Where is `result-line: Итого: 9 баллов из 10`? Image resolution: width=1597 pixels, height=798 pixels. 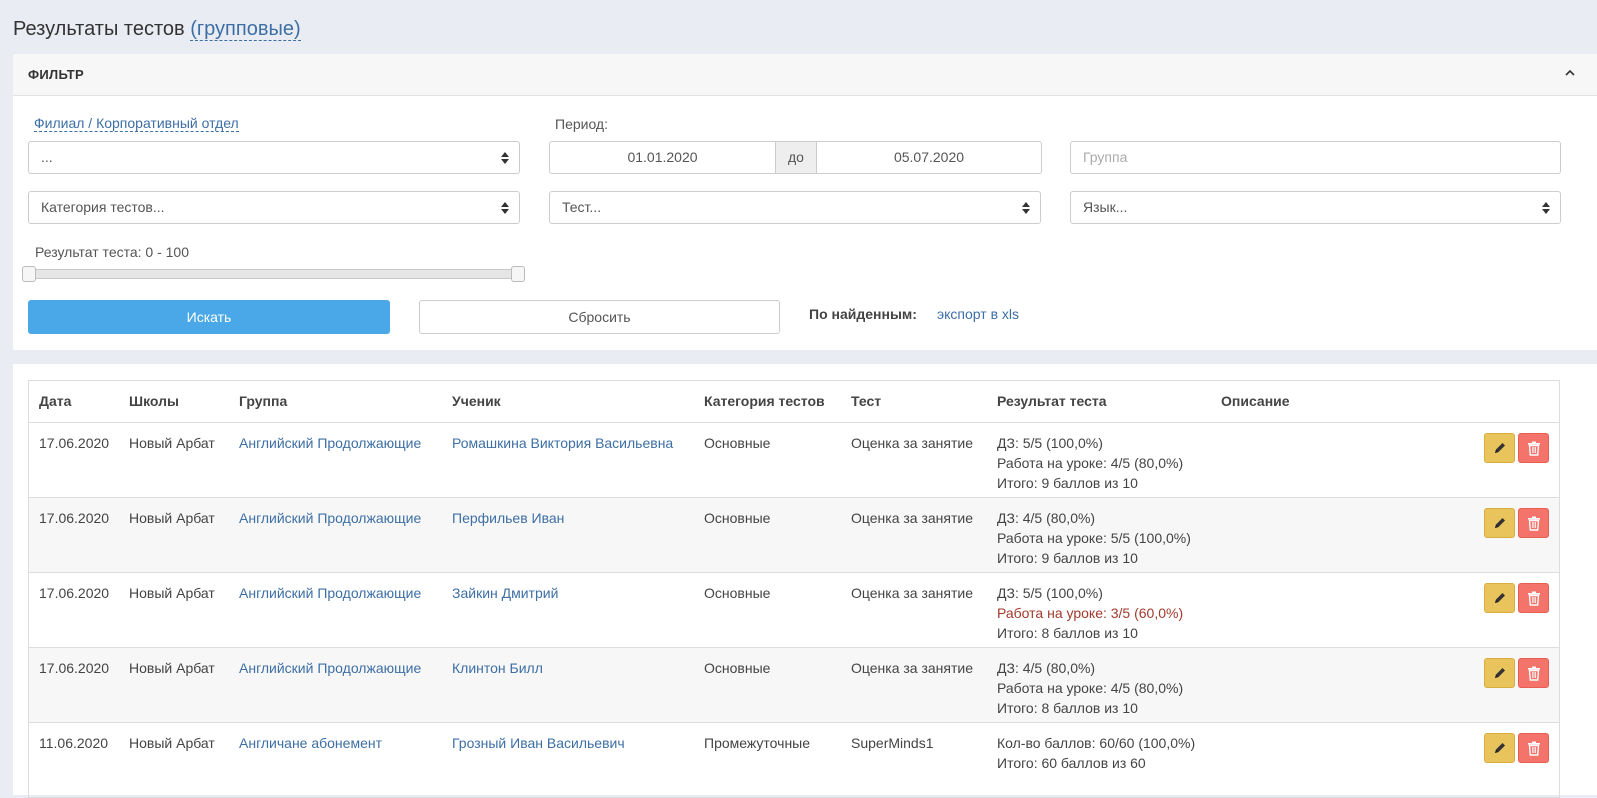
result-line: Итого: 9 баллов из 10 is located at coordinates (1067, 558).